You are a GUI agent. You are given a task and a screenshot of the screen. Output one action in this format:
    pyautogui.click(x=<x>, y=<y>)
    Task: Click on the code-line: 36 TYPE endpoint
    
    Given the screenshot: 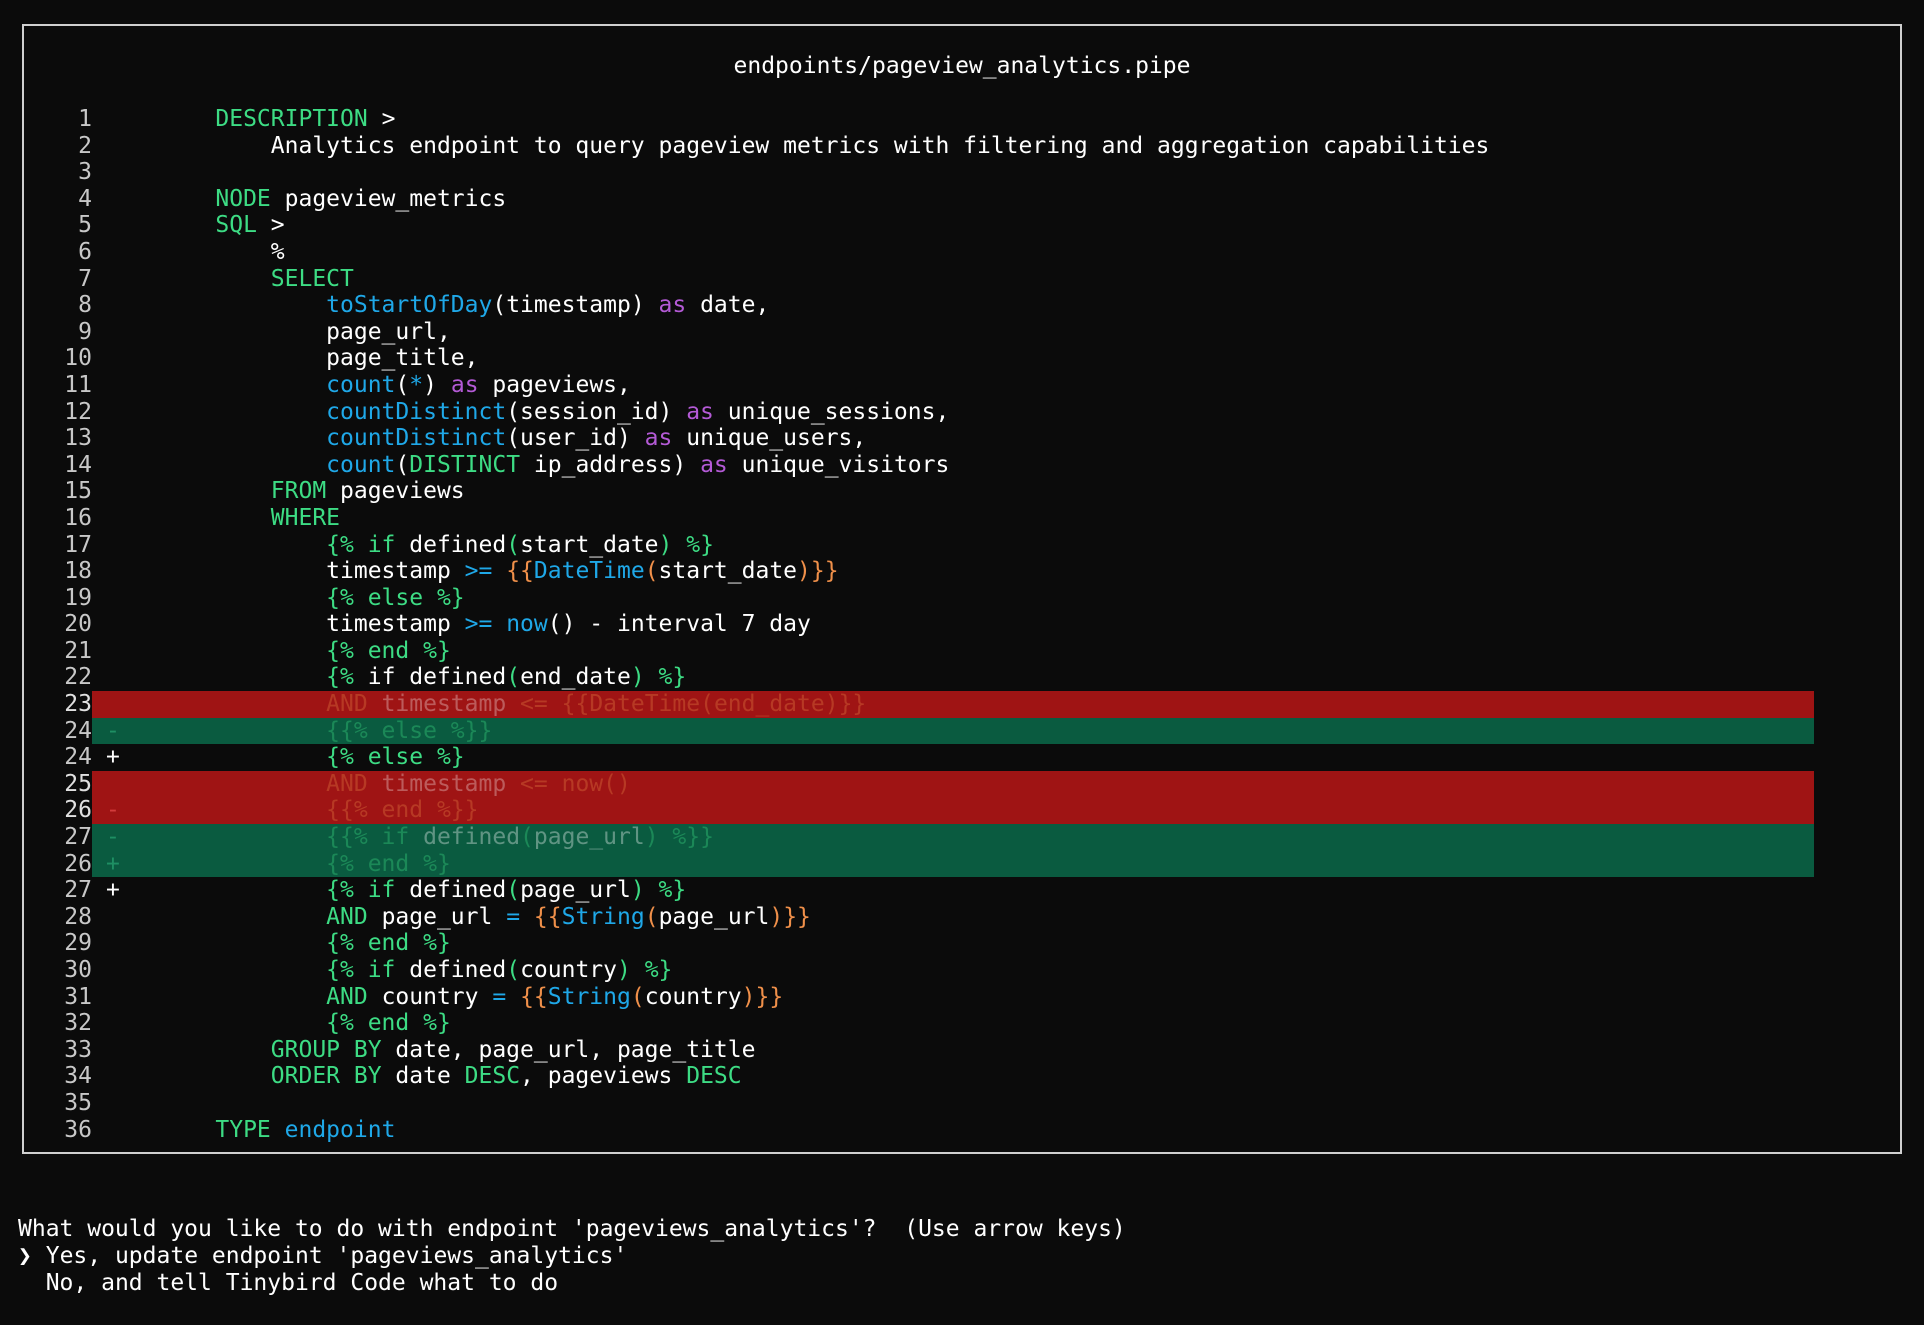 What is the action you would take?
    pyautogui.click(x=962, y=1130)
    